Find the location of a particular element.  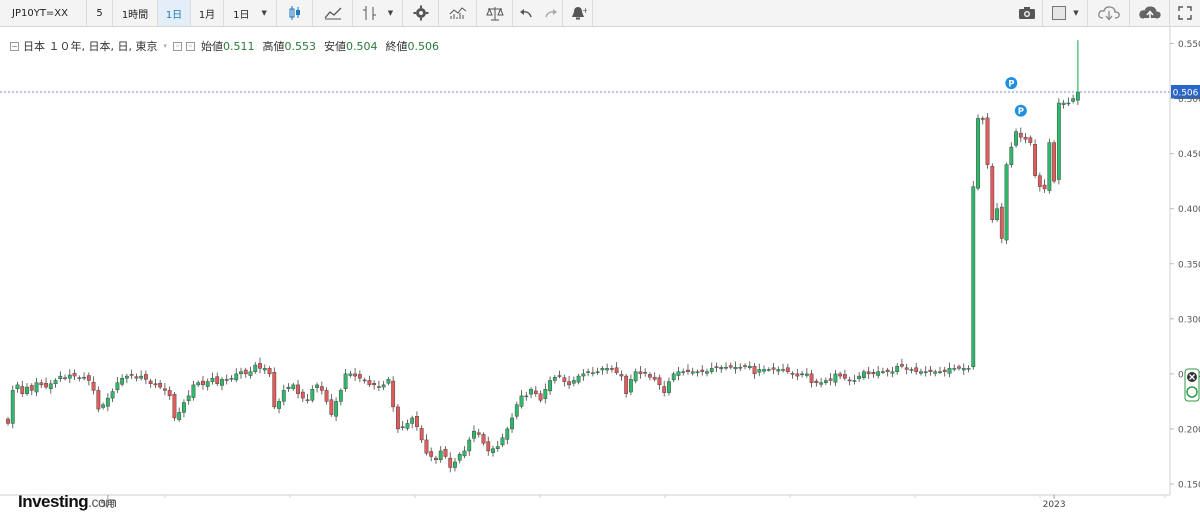

cloud-upload-icon is located at coordinates (1149, 13).